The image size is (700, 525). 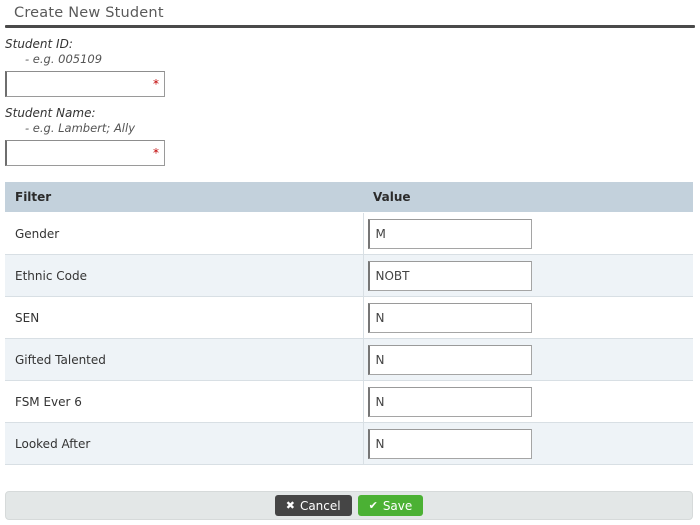 What do you see at coordinates (184, 443) in the screenshot?
I see `filter-name-cell: Looked After` at bounding box center [184, 443].